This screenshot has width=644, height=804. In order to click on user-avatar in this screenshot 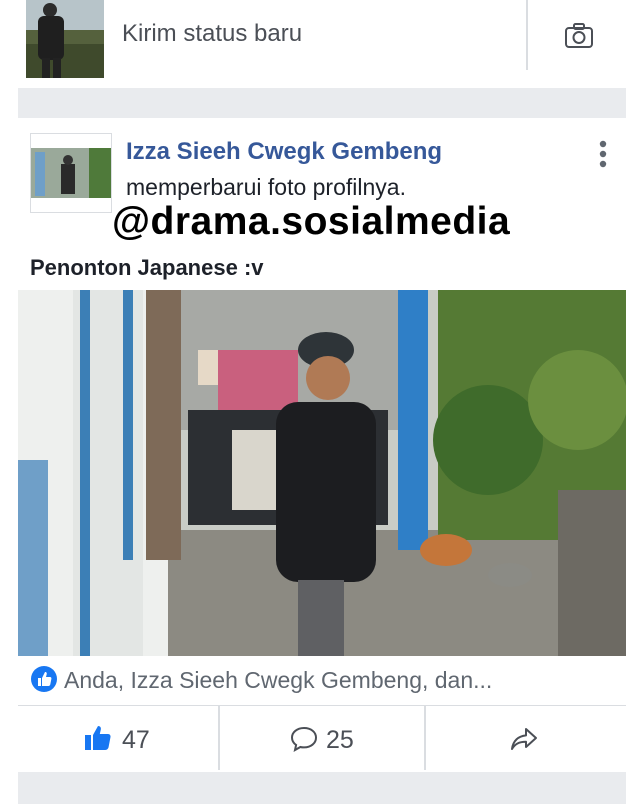, I will do `click(65, 39)`.